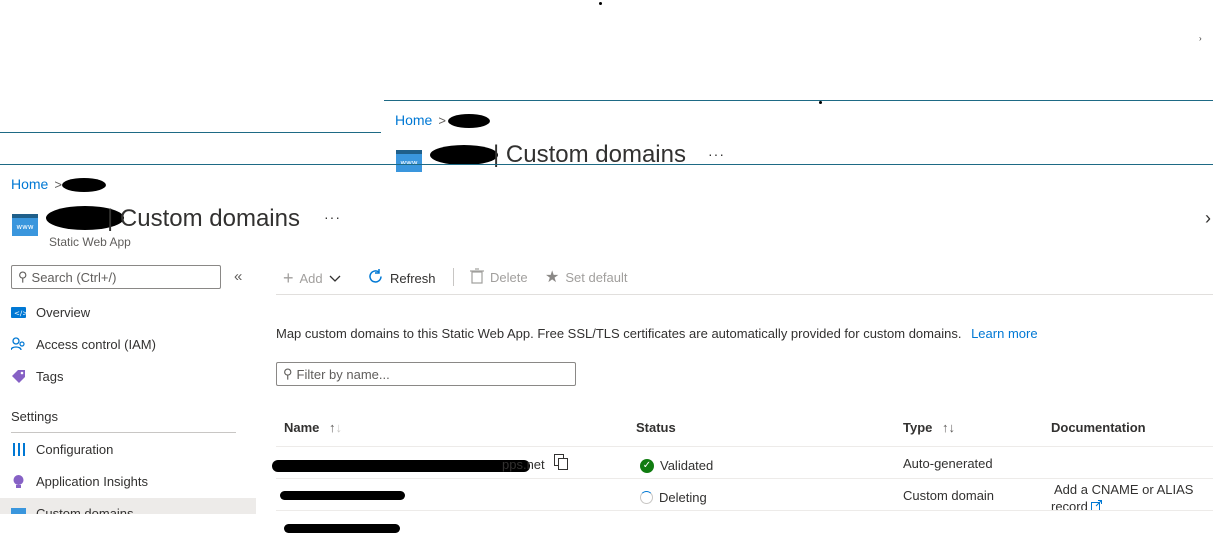 The height and width of the screenshot is (538, 1213). What do you see at coordinates (238, 276) in the screenshot?
I see `collapse-icon: «` at bounding box center [238, 276].